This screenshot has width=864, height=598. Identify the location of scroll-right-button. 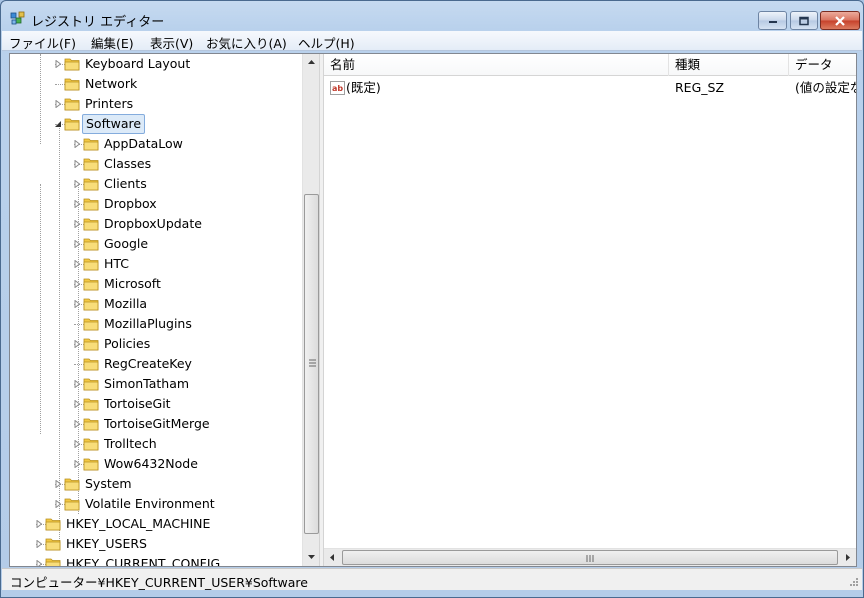
(847, 557).